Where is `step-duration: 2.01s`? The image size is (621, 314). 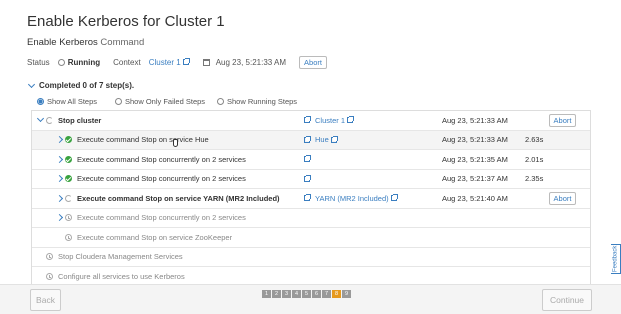
step-duration: 2.01s is located at coordinates (534, 159).